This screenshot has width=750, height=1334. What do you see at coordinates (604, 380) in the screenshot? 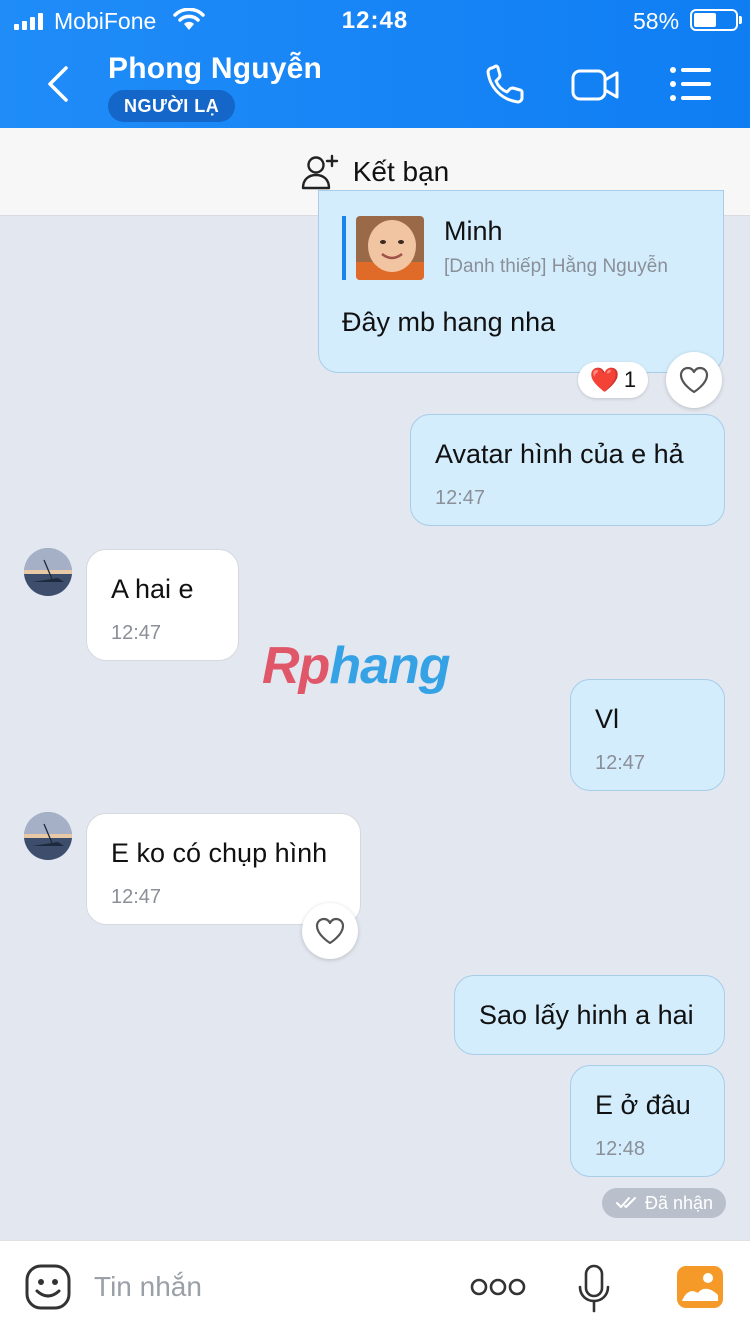
I see `reaction-heart-icon: ❤️` at bounding box center [604, 380].